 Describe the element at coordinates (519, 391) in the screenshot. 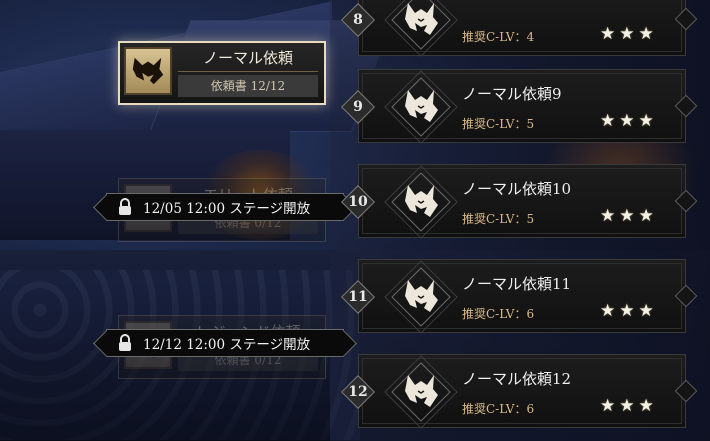

I see `quest-card-12: 12 ノーマル依頼12 推奨C-LV：6 ★ ★ ★` at that location.